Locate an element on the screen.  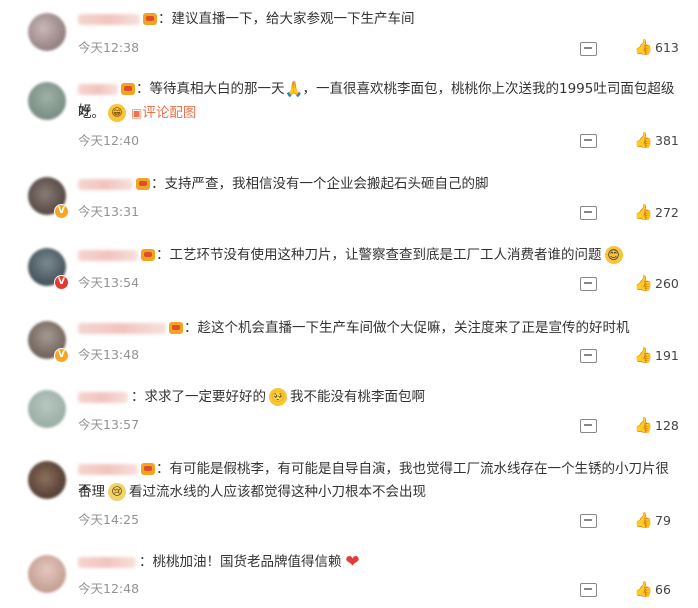
comment-text: ：建议直播一下，给大家参观一下生产车间 is located at coordinates (379, 19).